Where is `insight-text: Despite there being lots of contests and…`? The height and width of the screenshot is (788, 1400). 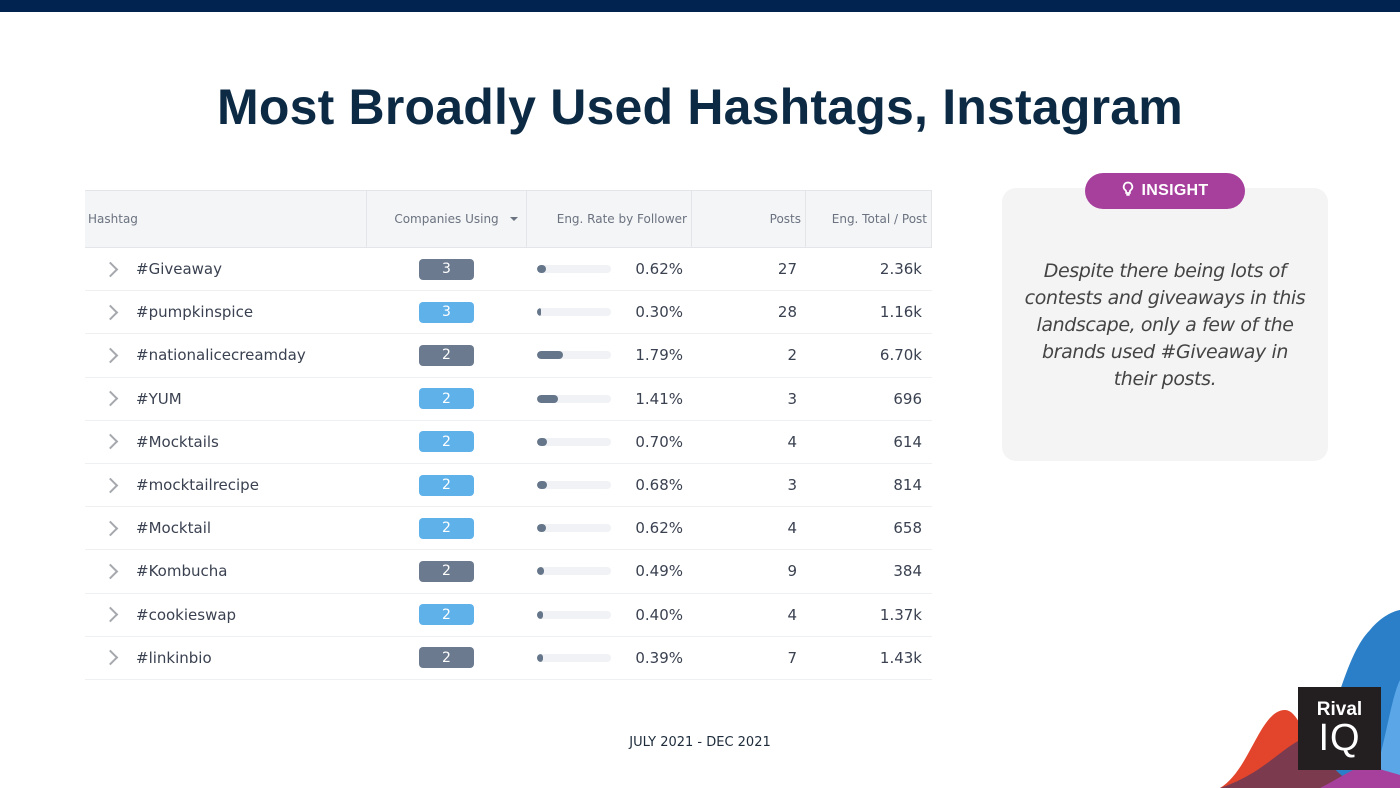
insight-text: Despite there being lots of contests and… is located at coordinates (1165, 325).